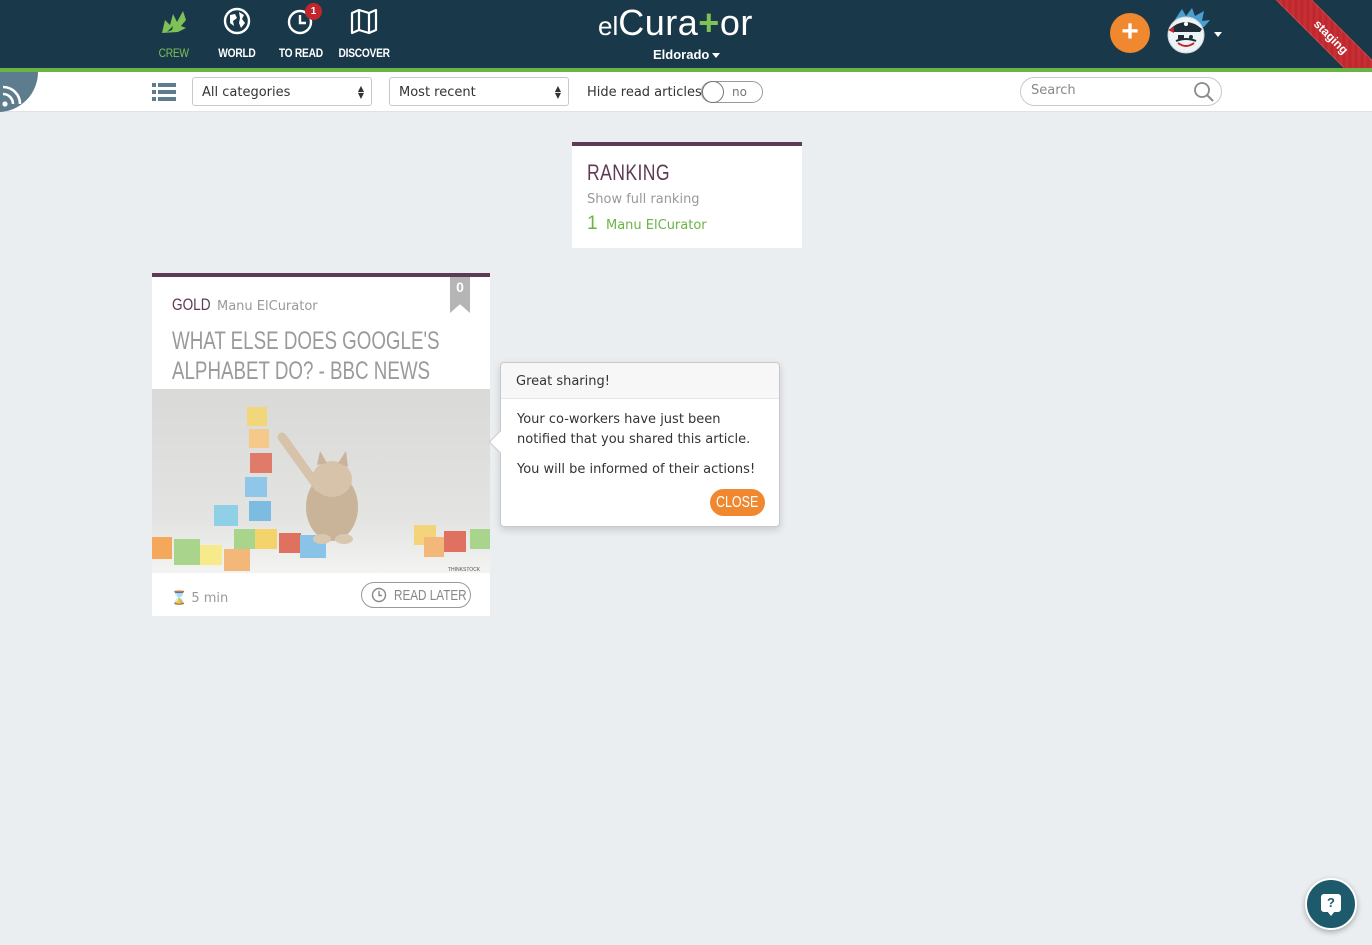  I want to click on logo-suffix: or, so click(736, 22).